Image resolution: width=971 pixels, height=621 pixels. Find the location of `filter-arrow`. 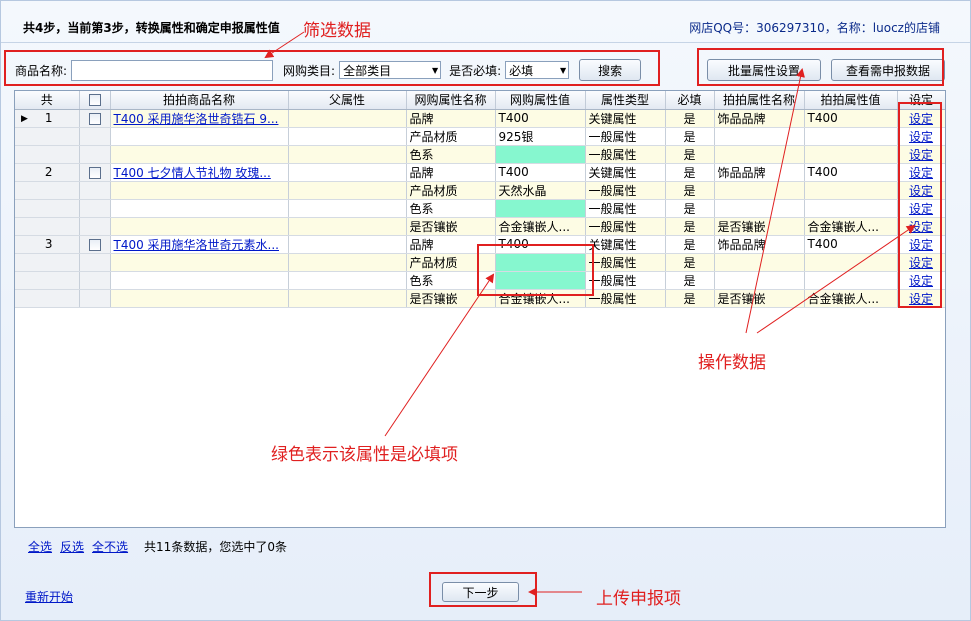

filter-arrow is located at coordinates (284, 45).